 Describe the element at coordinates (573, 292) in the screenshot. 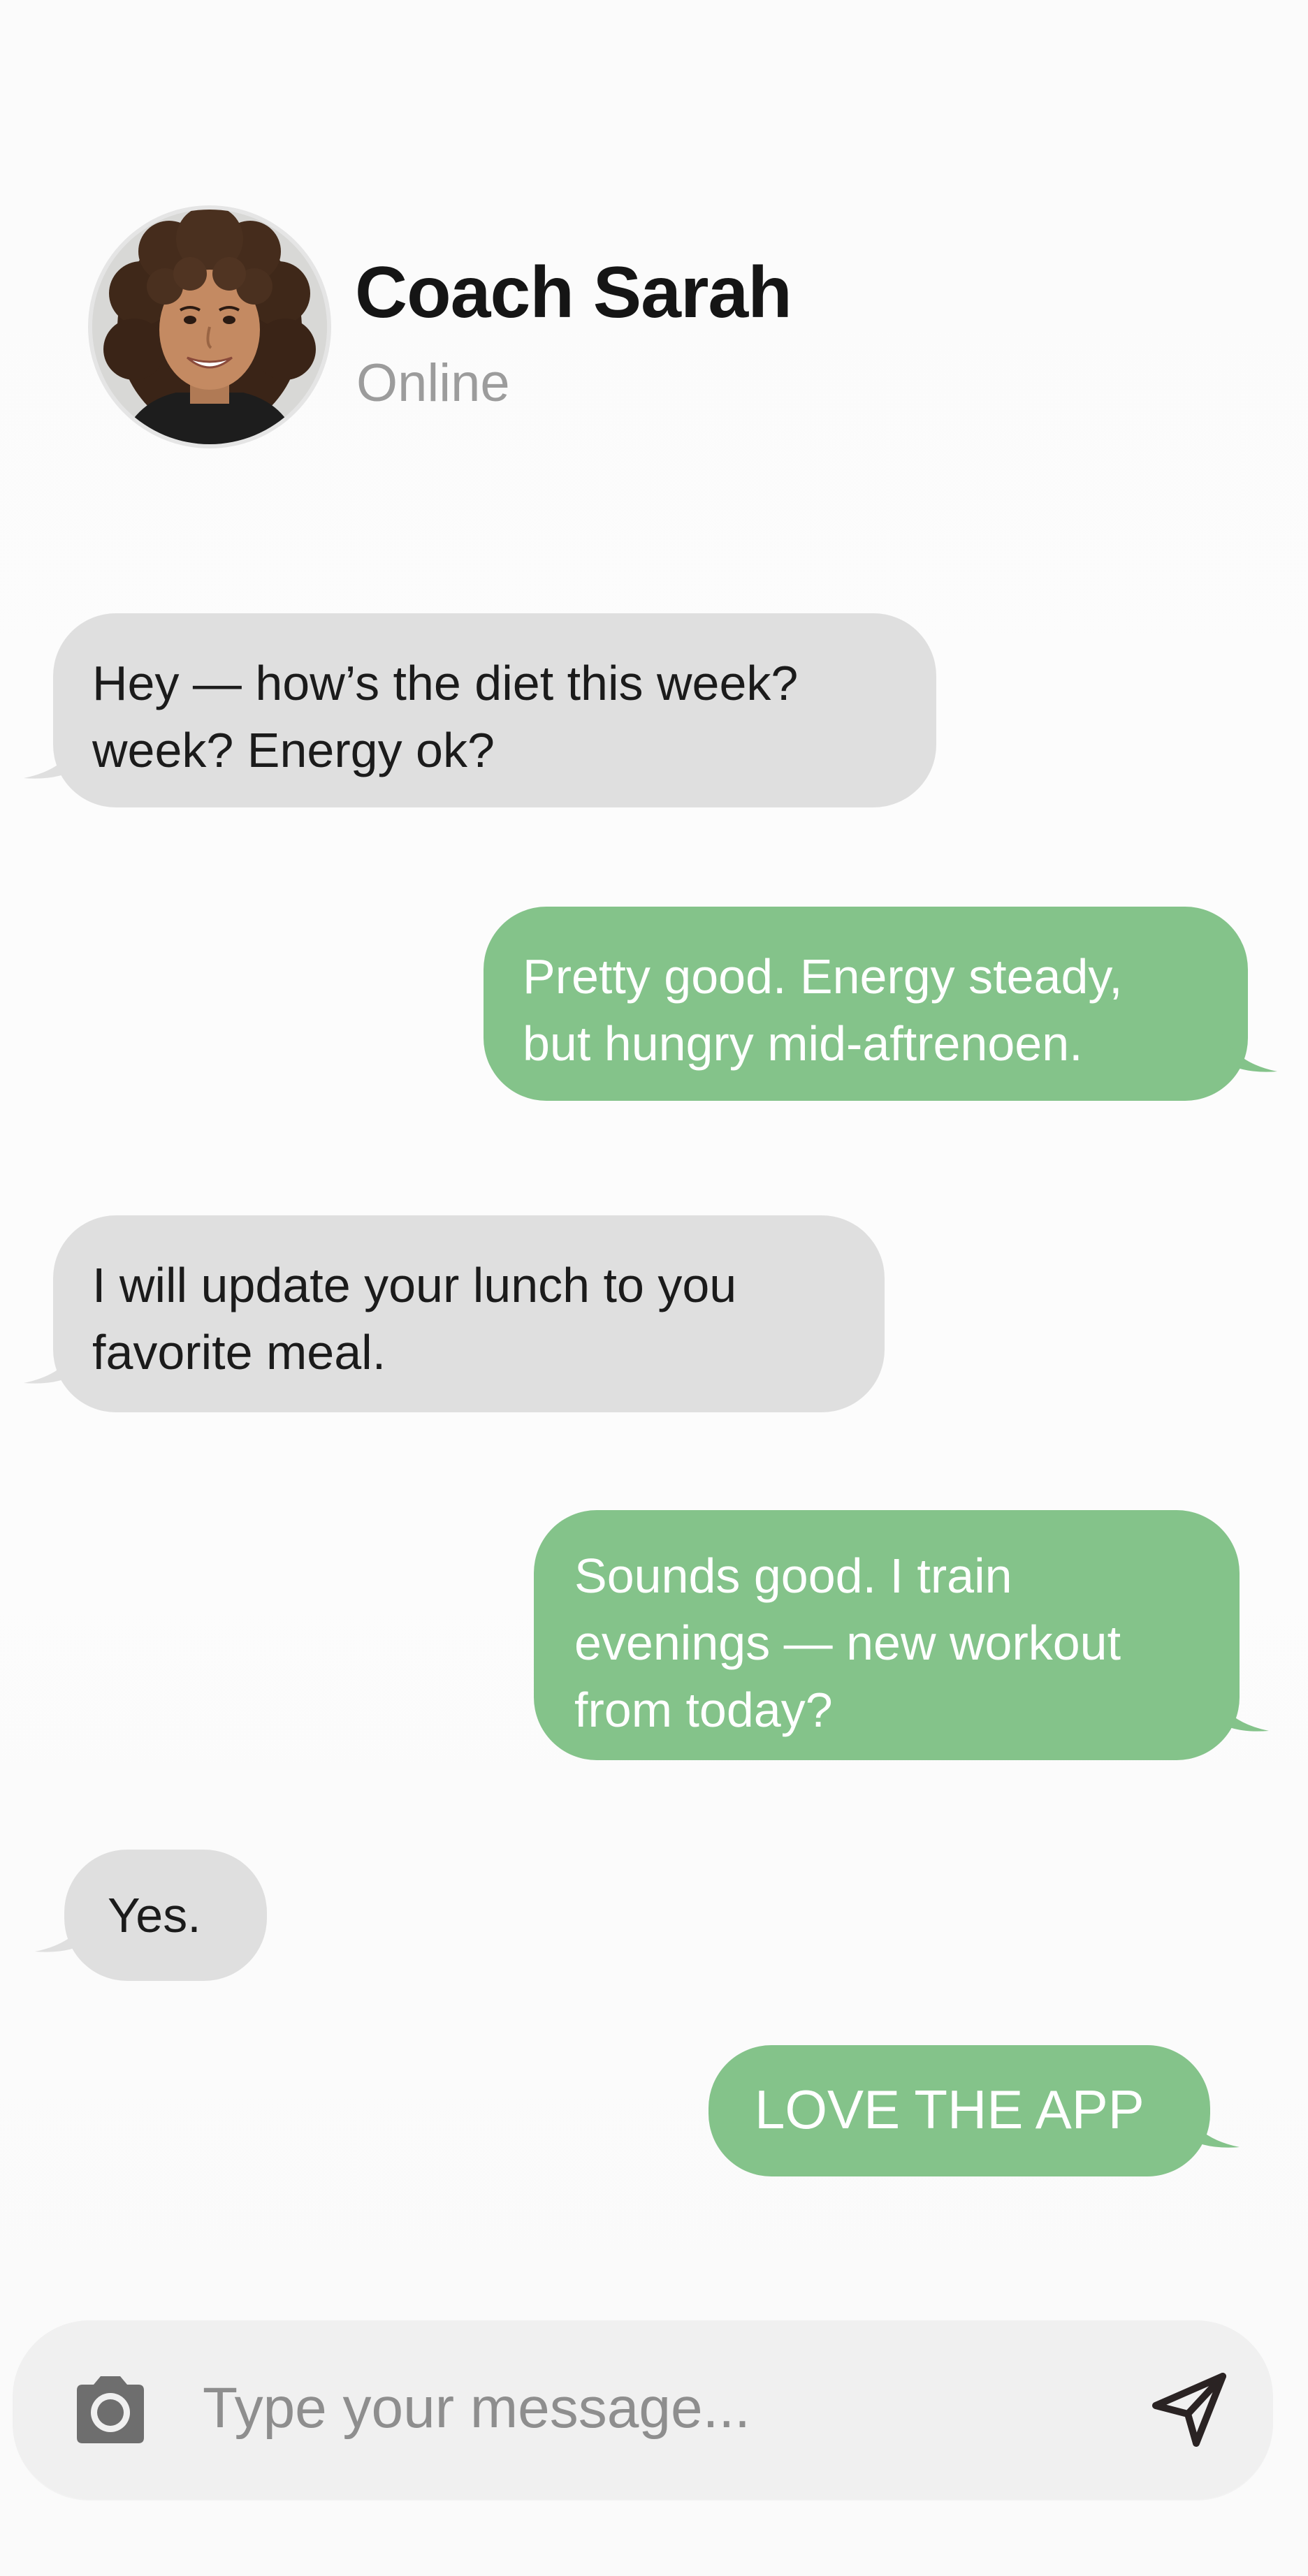

I see `contact-name: Coach Sarah` at that location.